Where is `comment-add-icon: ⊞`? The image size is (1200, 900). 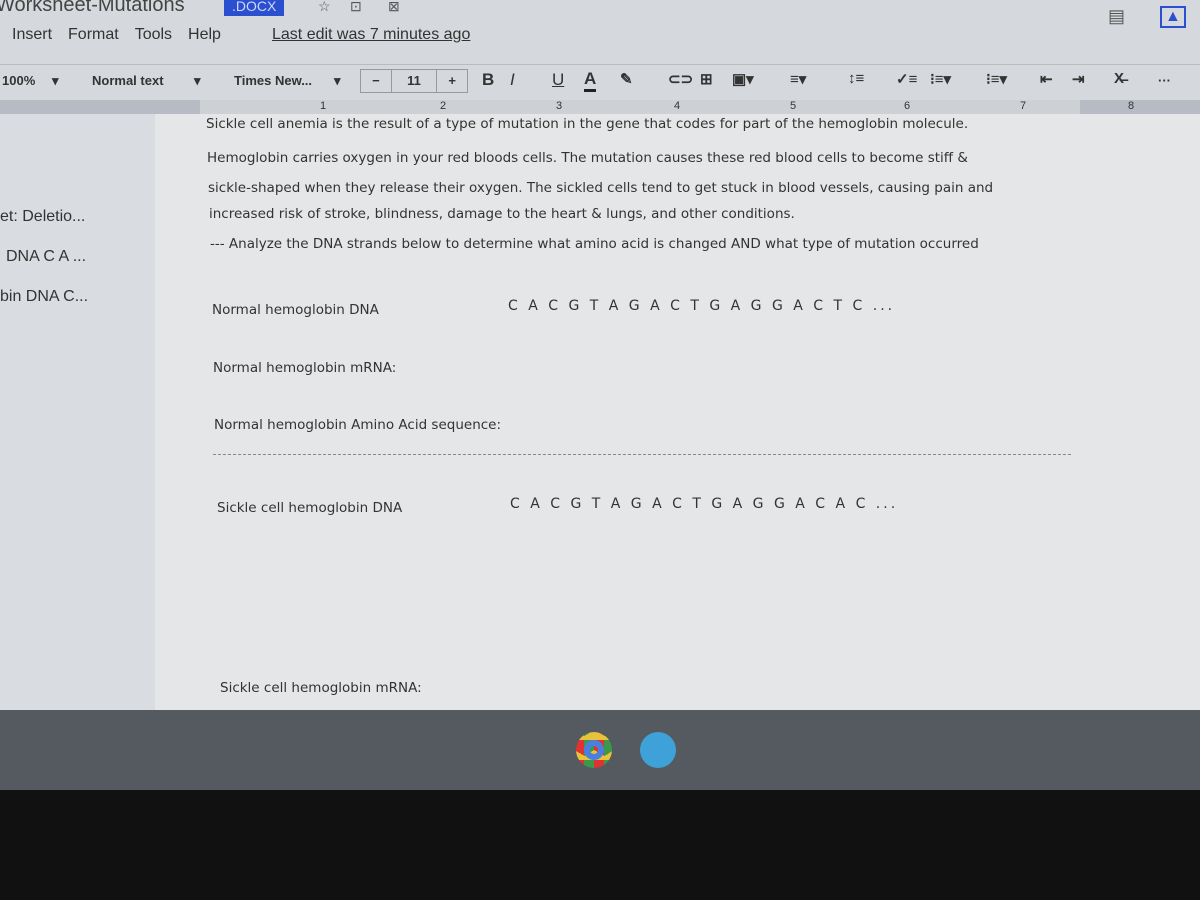
comment-add-icon: ⊞ is located at coordinates (706, 79).